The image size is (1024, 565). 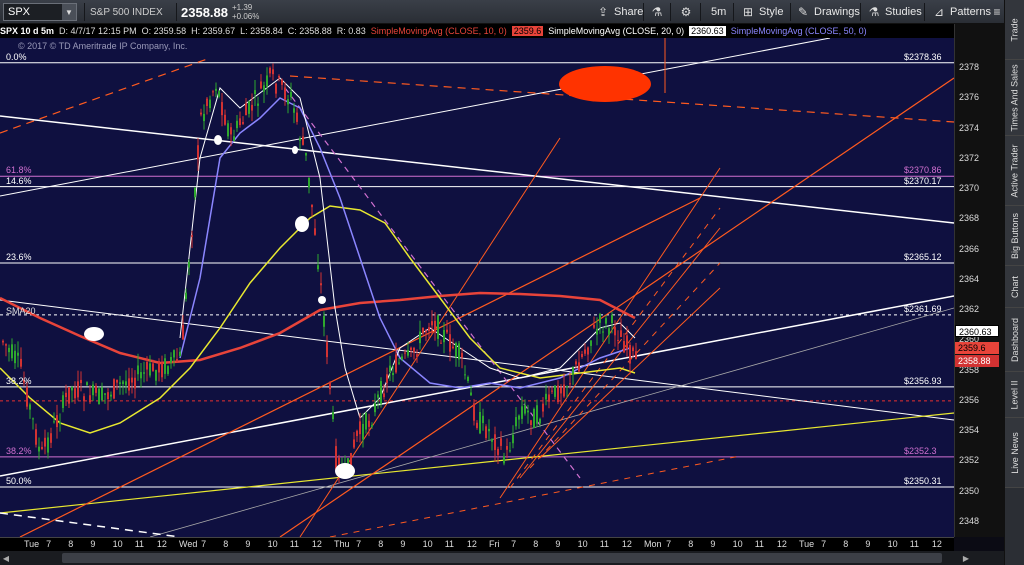 I want to click on last-price: 2358.88, so click(x=204, y=12).